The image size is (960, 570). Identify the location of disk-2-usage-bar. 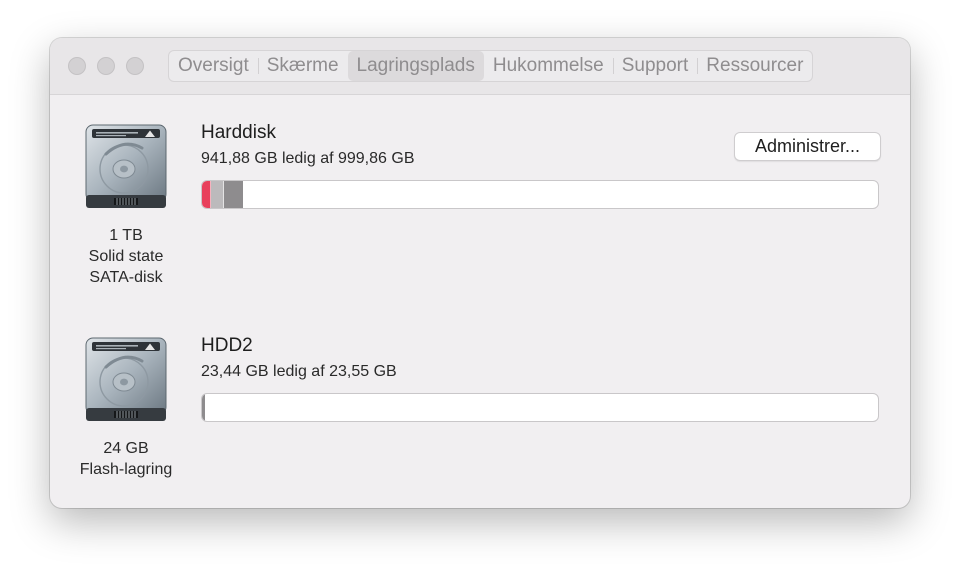
(540, 407).